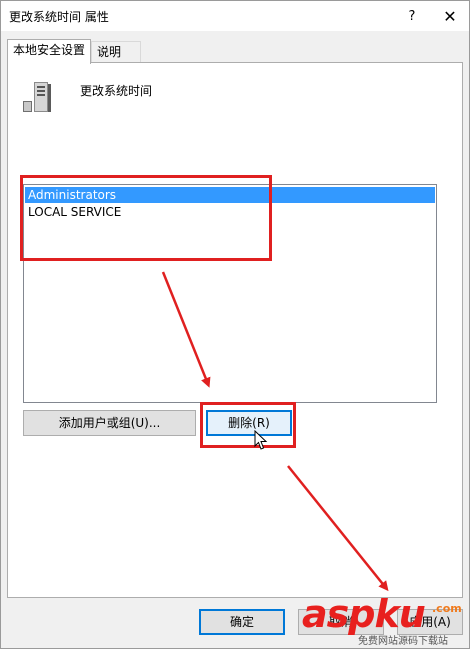  I want to click on help-icon: ?, so click(412, 16).